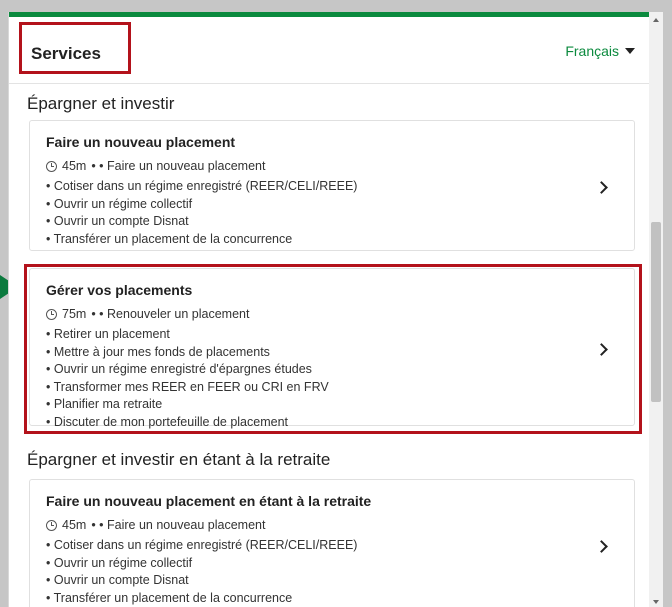  Describe the element at coordinates (75, 48) in the screenshot. I see `title-highlight-box` at that location.